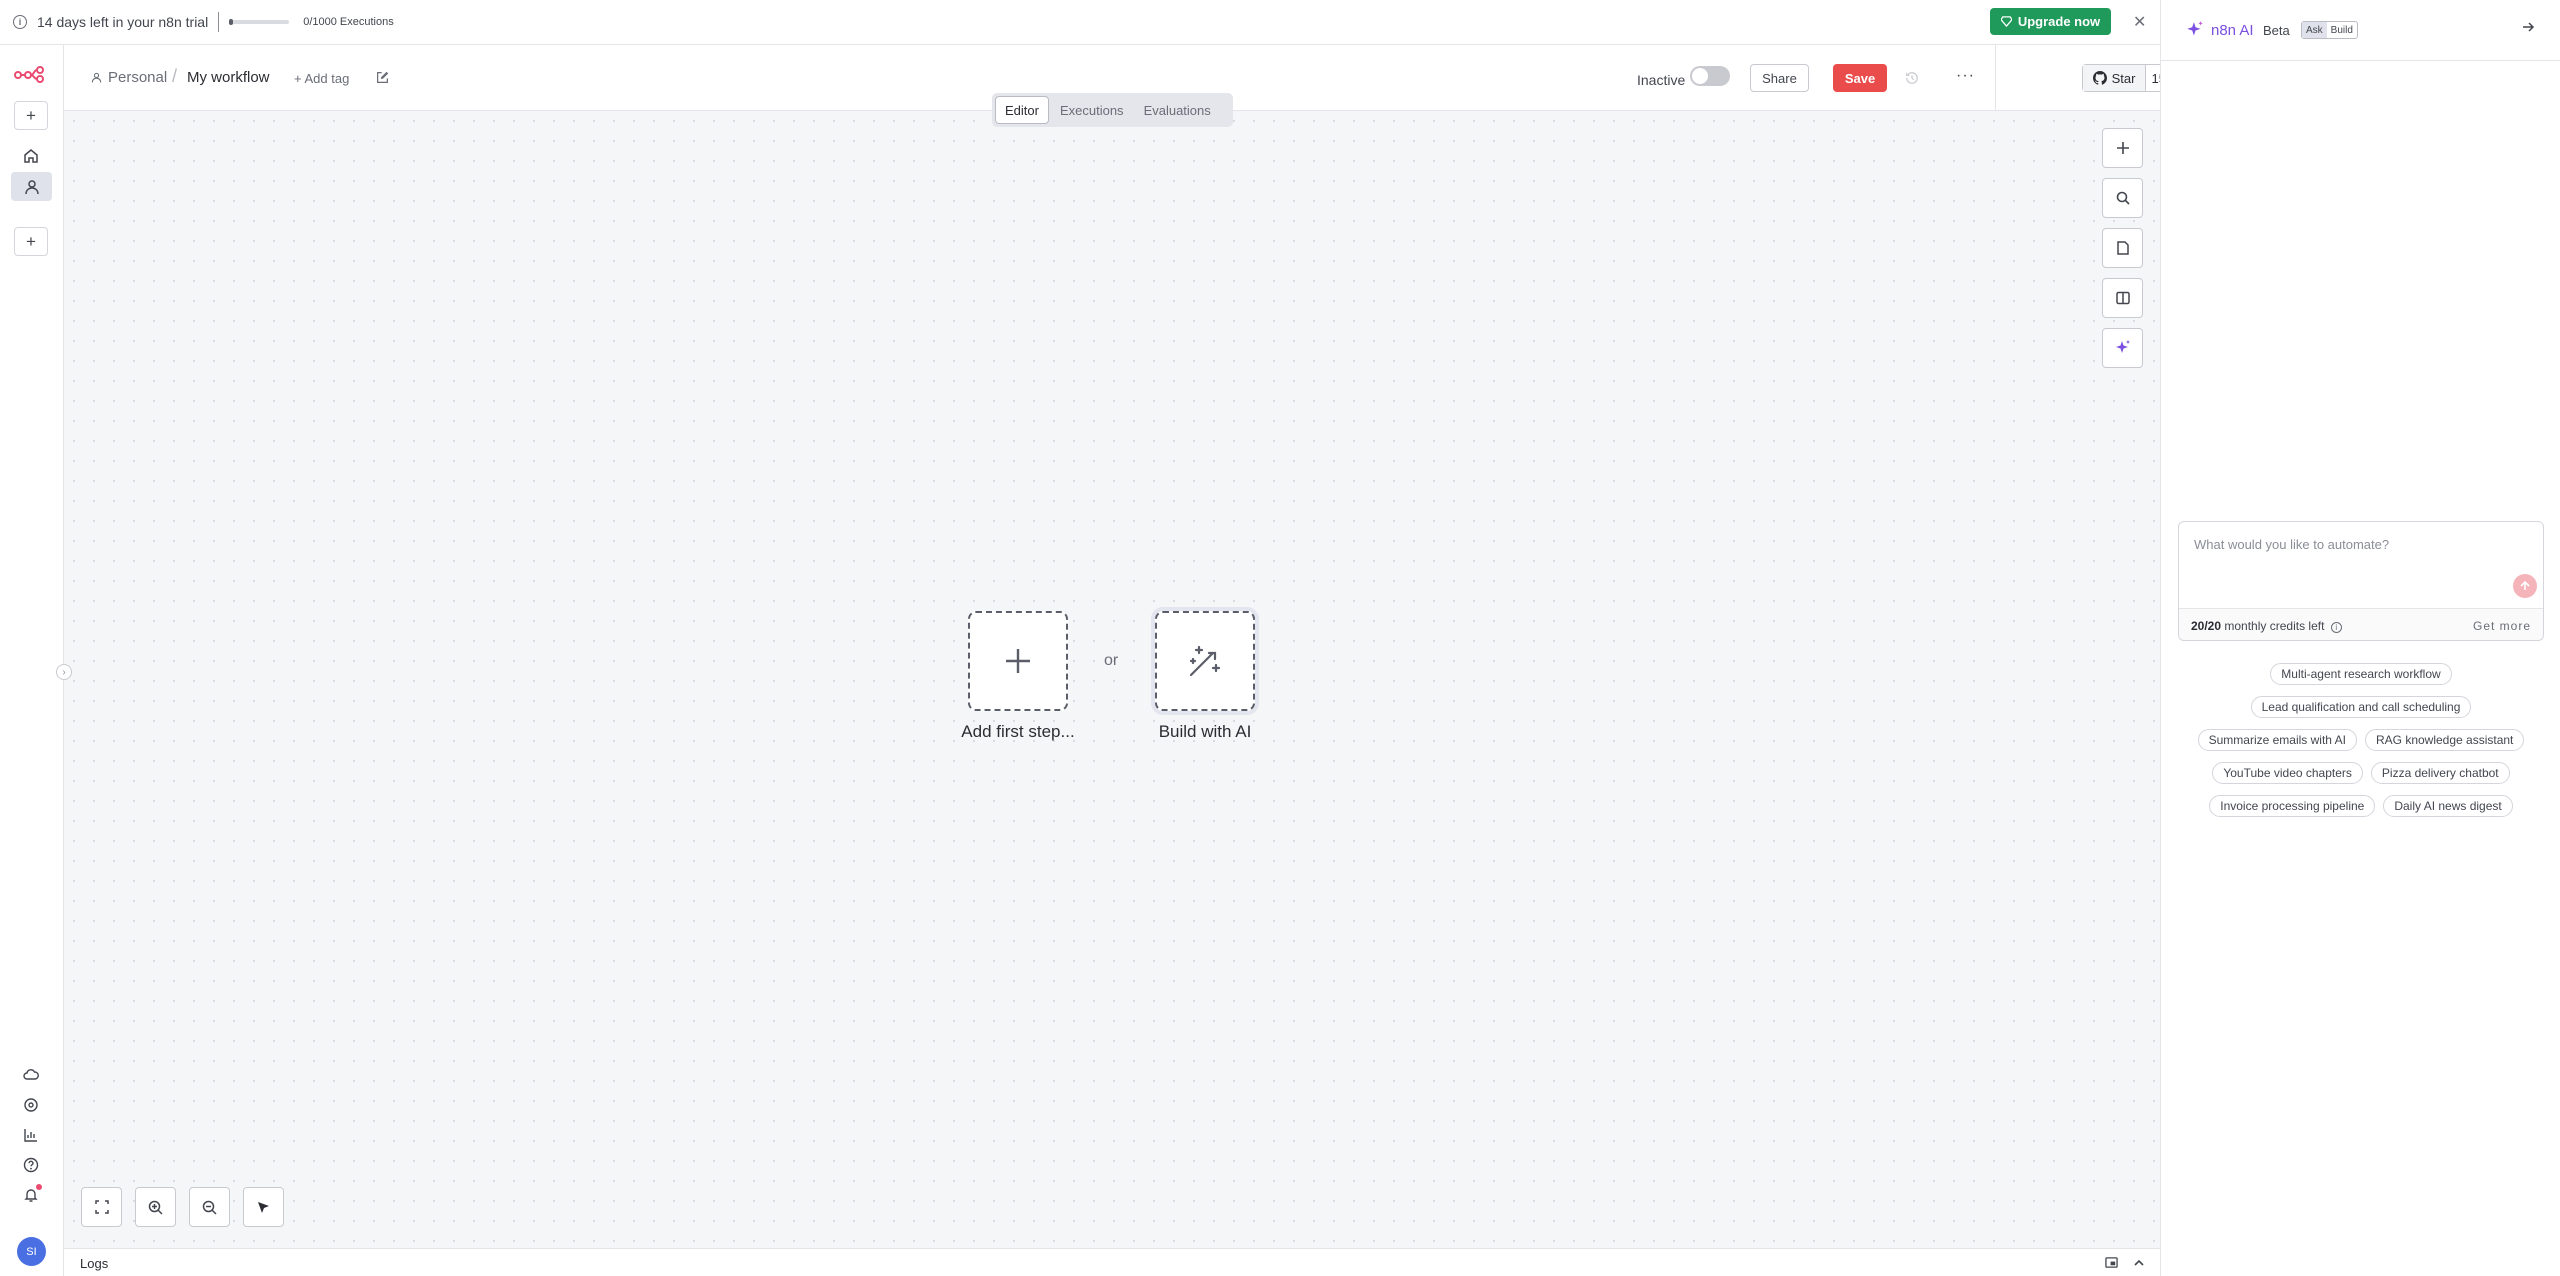 This screenshot has width=2560, height=1276. I want to click on logs-label: Logs, so click(94, 1263).